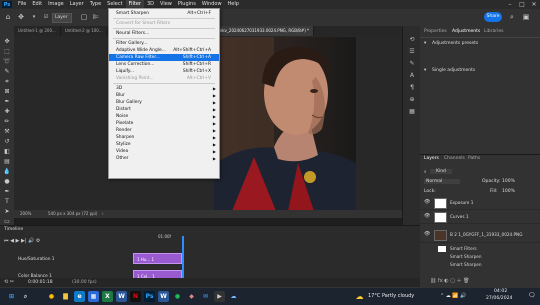  What do you see at coordinates (164, 64) in the screenshot?
I see `filter-menu-item-lens-correction: Lens Correction... Shift+Ctrl+R` at bounding box center [164, 64].